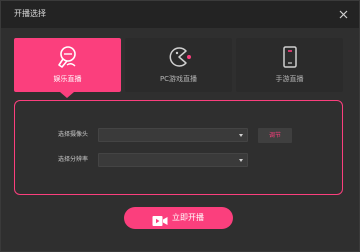 The height and width of the screenshot is (252, 360). I want to click on tab-mobile-game: 手游直播, so click(289, 65).